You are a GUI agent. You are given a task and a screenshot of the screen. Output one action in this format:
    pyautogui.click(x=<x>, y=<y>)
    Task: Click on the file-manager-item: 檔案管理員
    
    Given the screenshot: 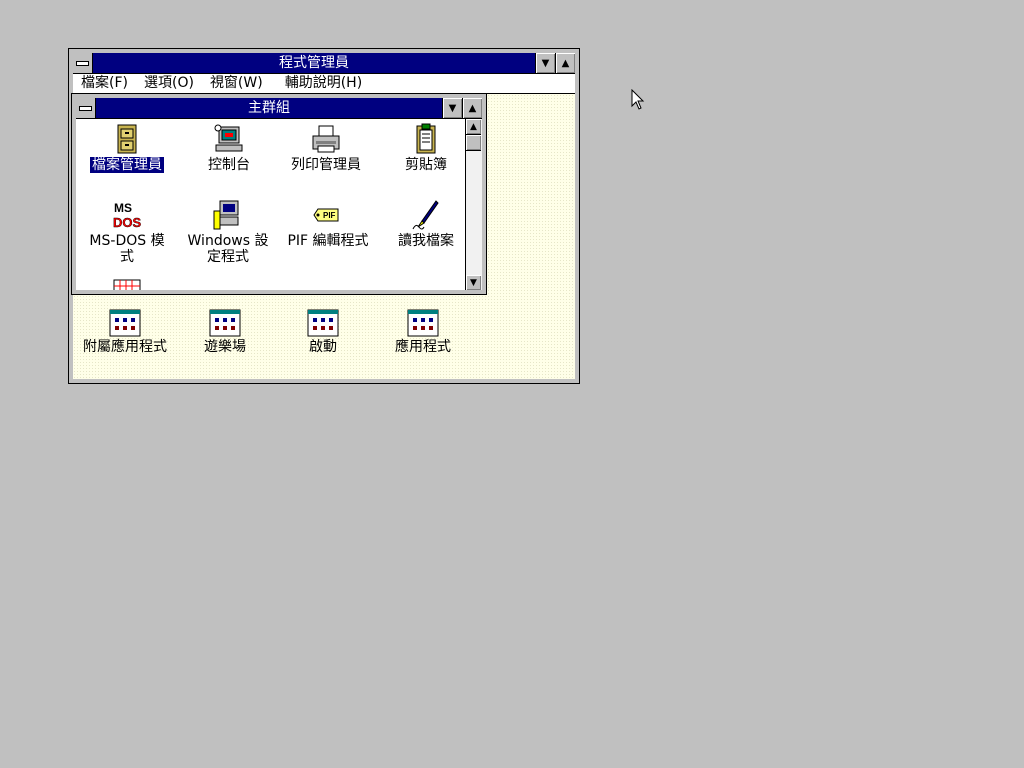 What is the action you would take?
    pyautogui.click(x=127, y=148)
    